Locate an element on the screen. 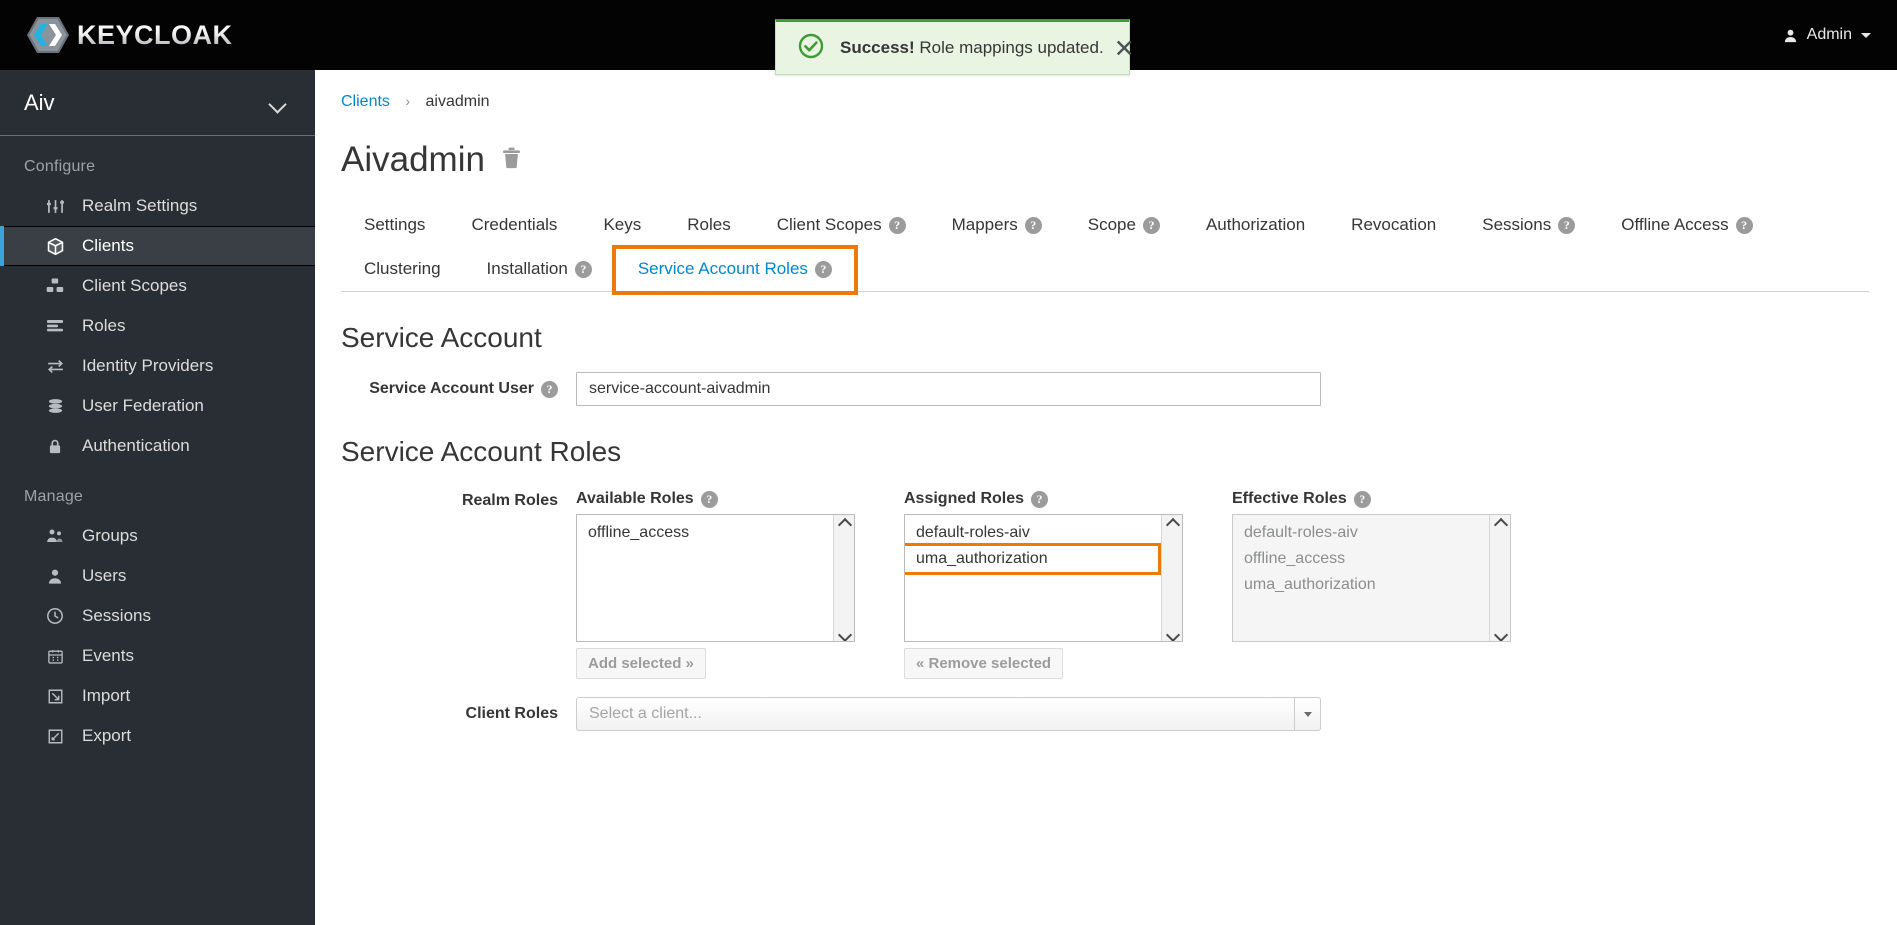  database-icon is located at coordinates (55, 406).